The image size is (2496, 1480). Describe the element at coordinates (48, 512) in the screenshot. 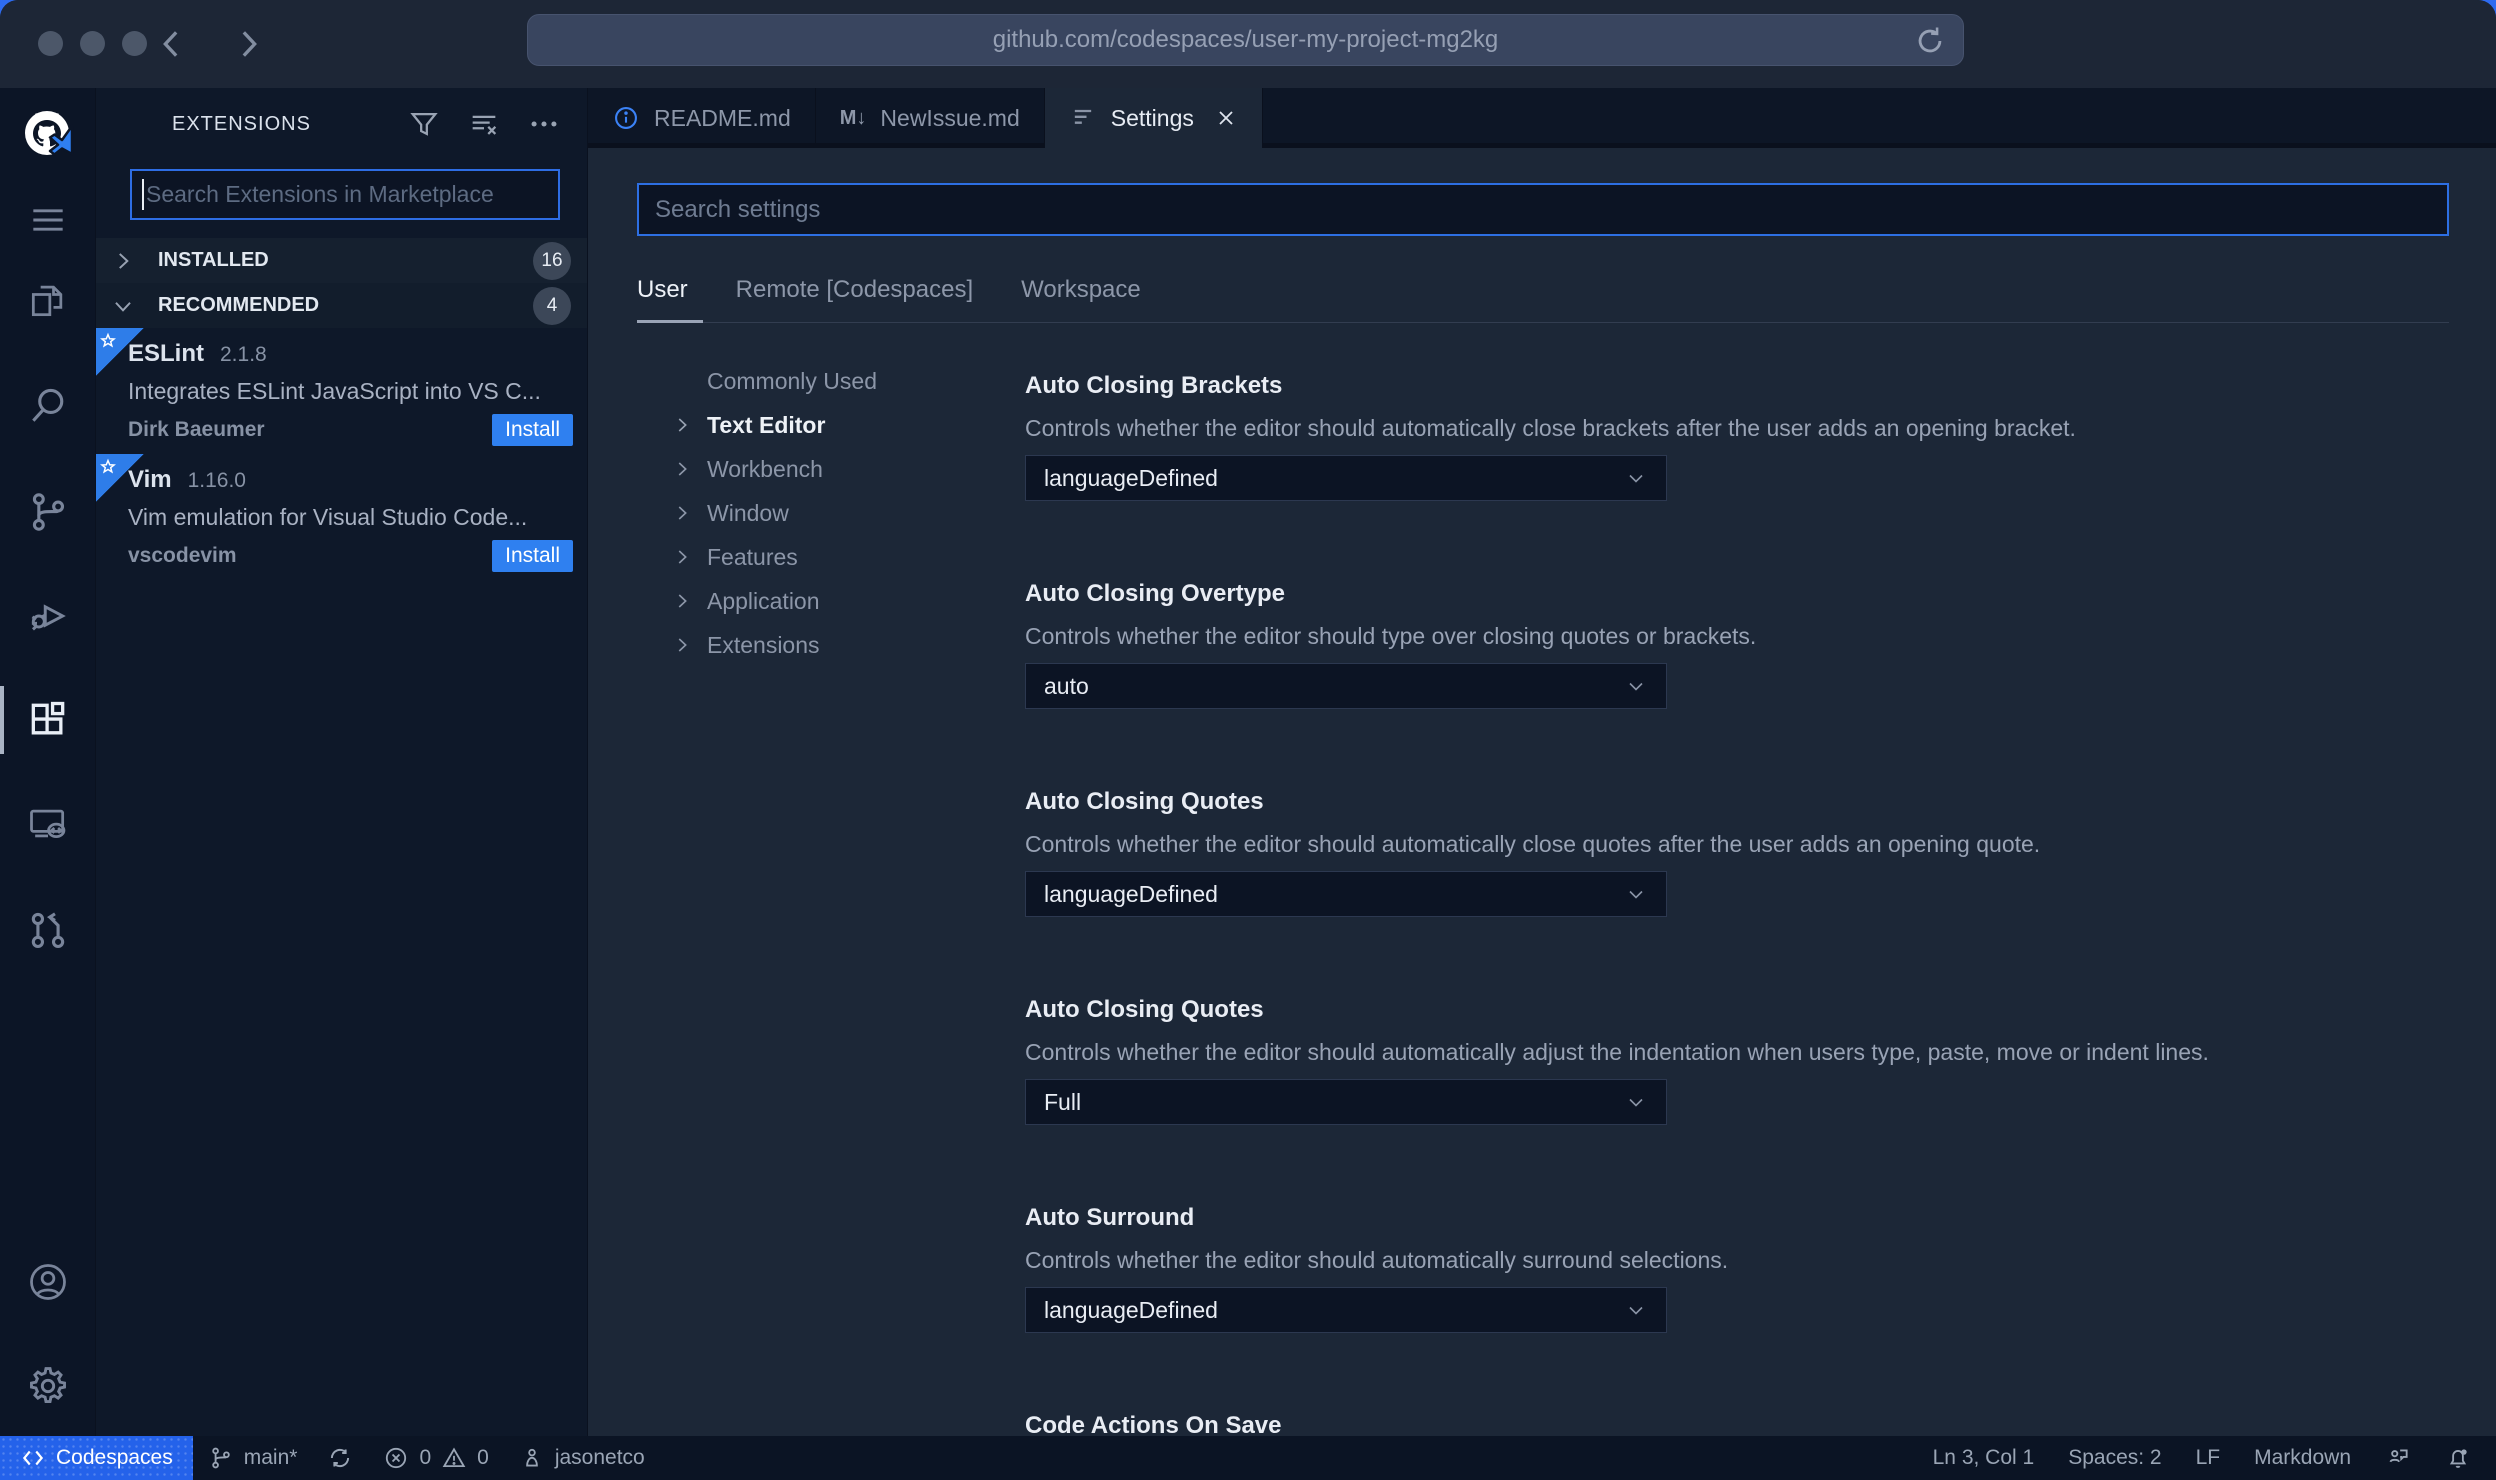

I see `source-control-icon` at that location.